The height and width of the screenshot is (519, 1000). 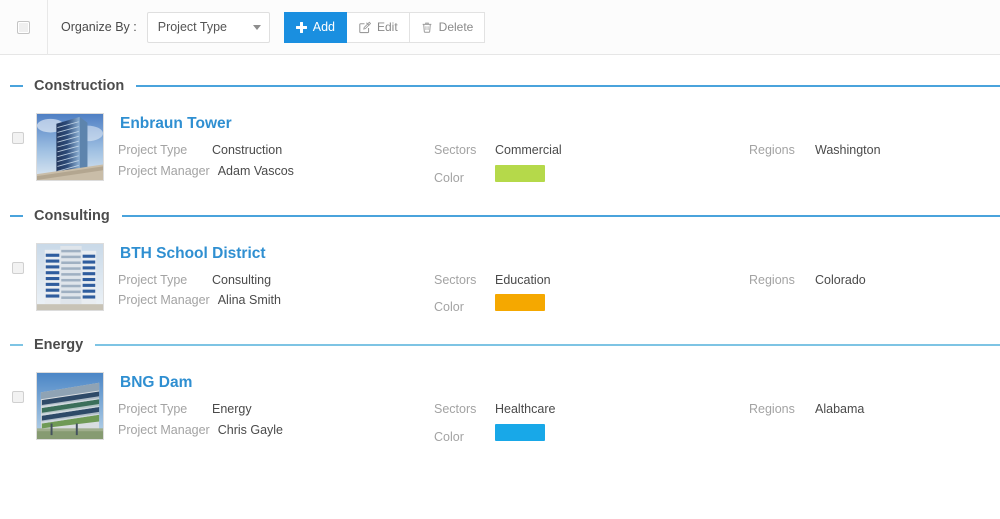 I want to click on section-title: Consulting, so click(x=72, y=215).